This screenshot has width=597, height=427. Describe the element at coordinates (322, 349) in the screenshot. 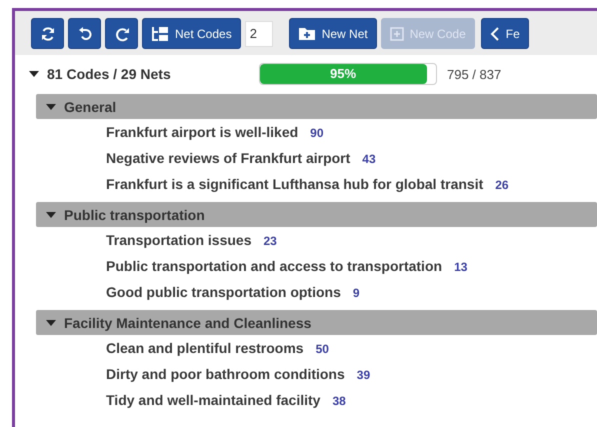

I see `code-count: 50` at that location.